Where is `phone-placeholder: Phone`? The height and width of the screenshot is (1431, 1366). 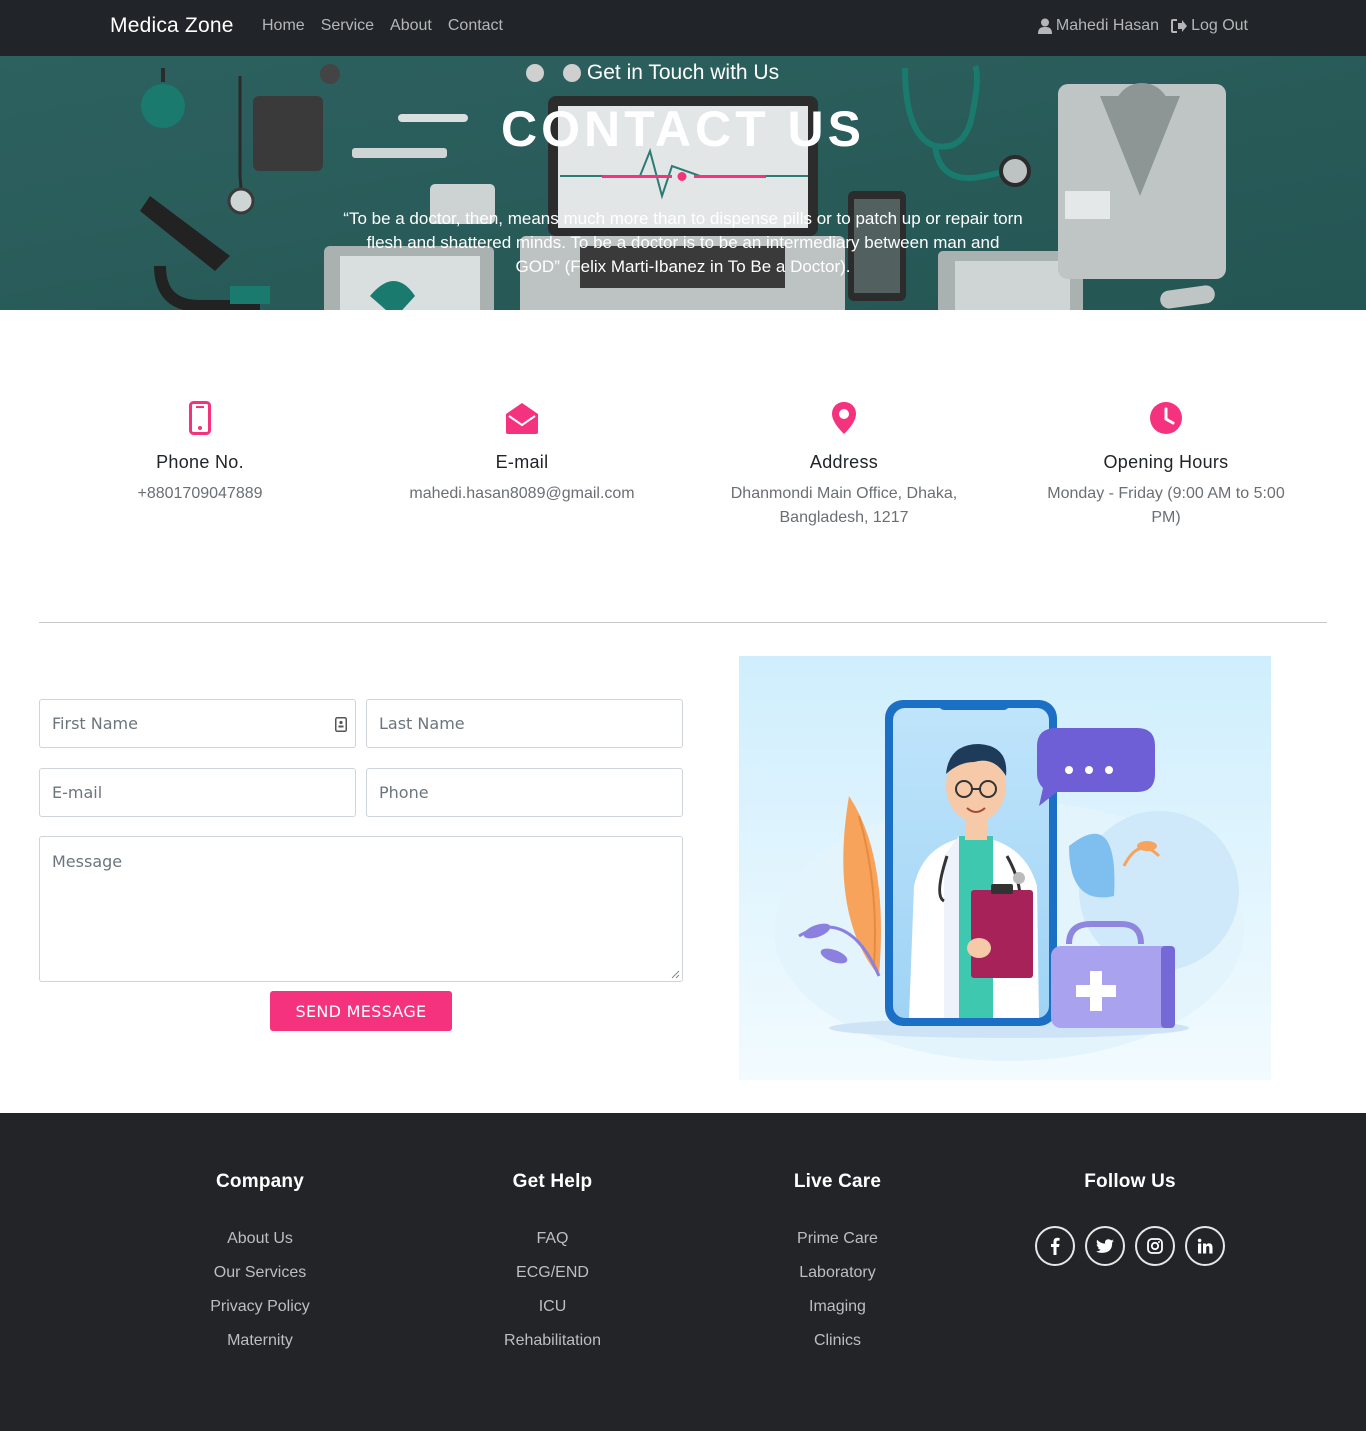
phone-placeholder: Phone is located at coordinates (404, 792).